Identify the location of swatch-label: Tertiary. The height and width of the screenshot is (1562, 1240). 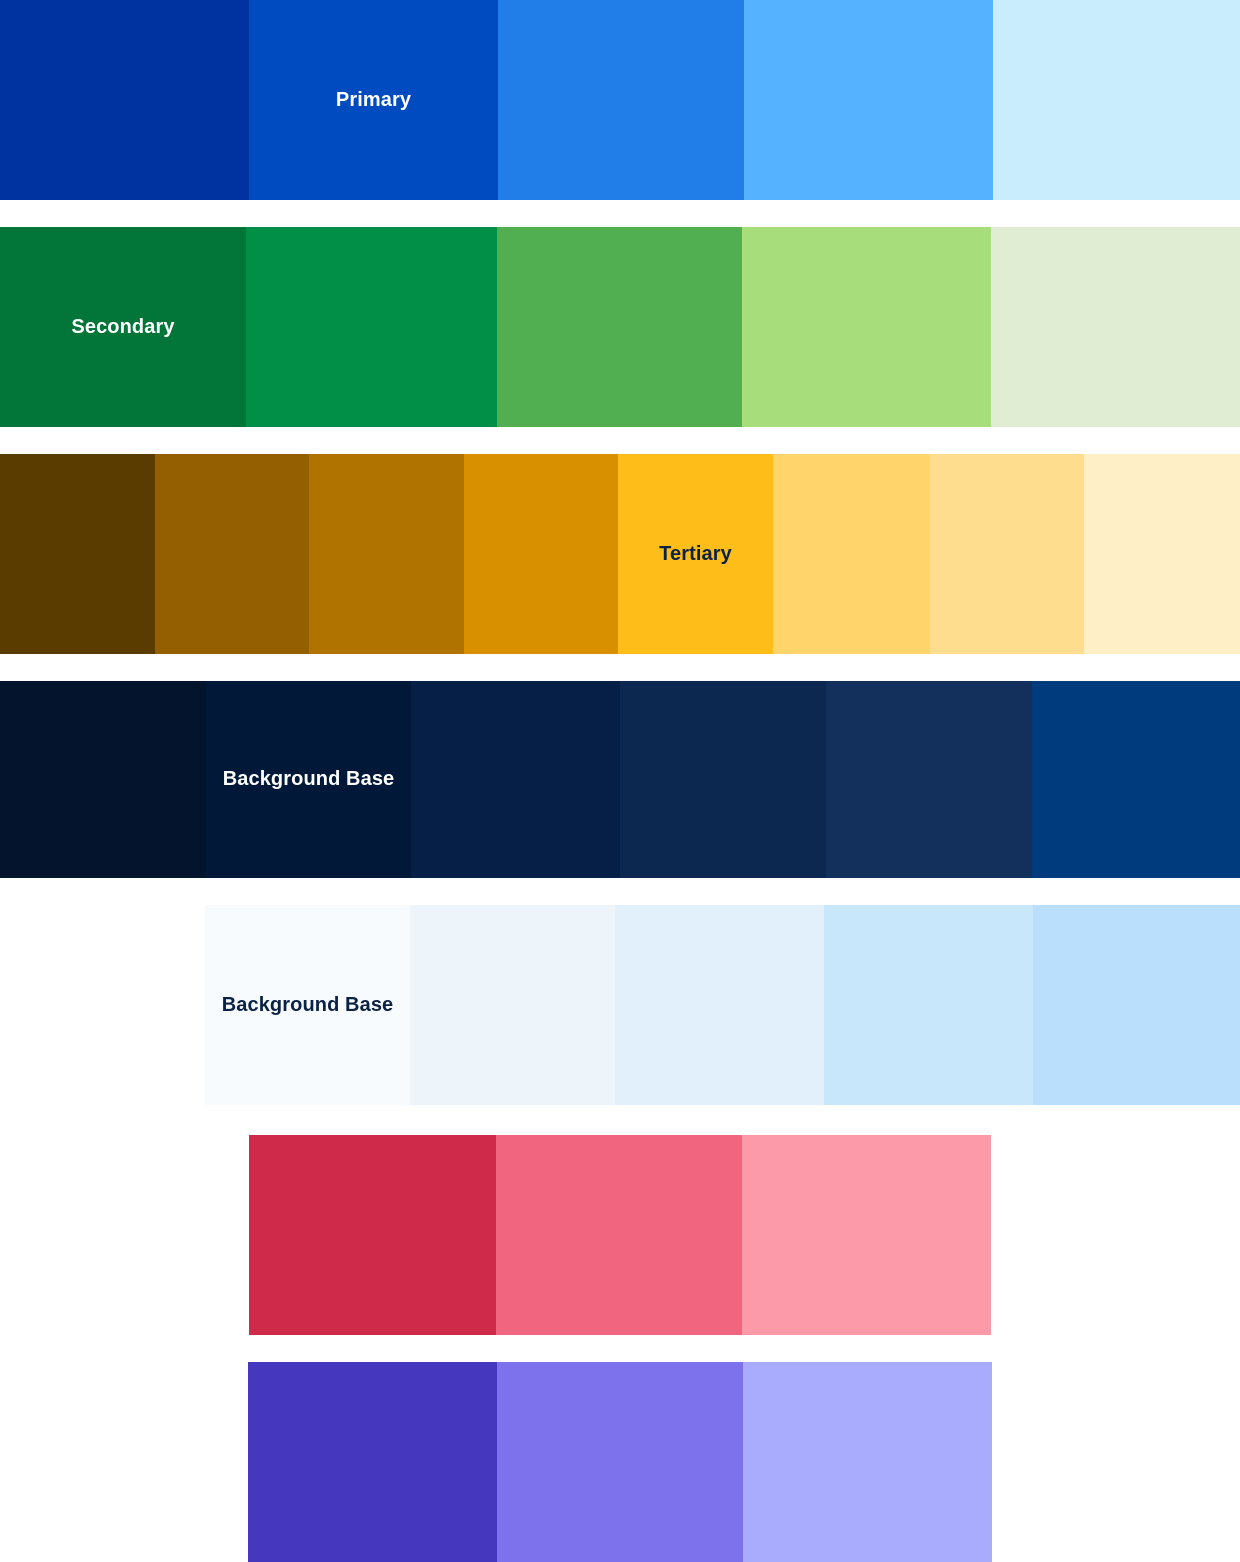
(695, 553).